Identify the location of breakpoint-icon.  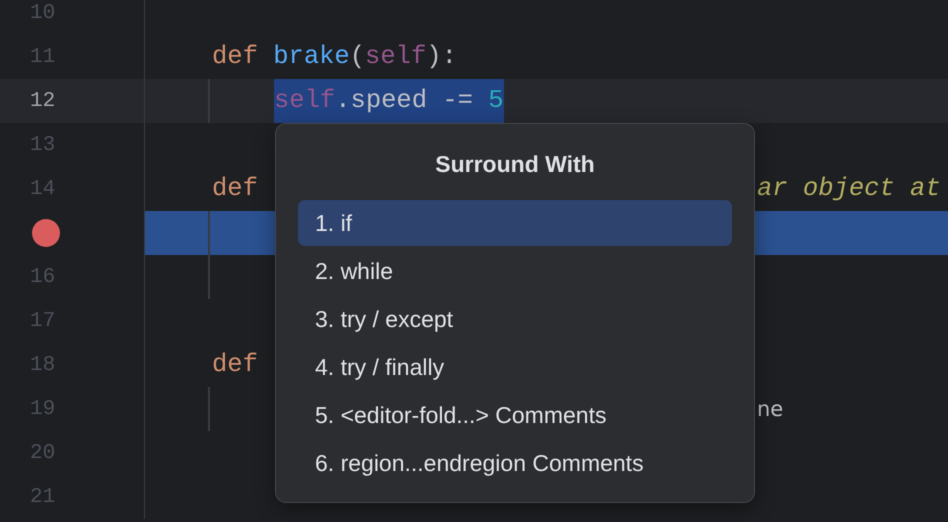
(46, 233).